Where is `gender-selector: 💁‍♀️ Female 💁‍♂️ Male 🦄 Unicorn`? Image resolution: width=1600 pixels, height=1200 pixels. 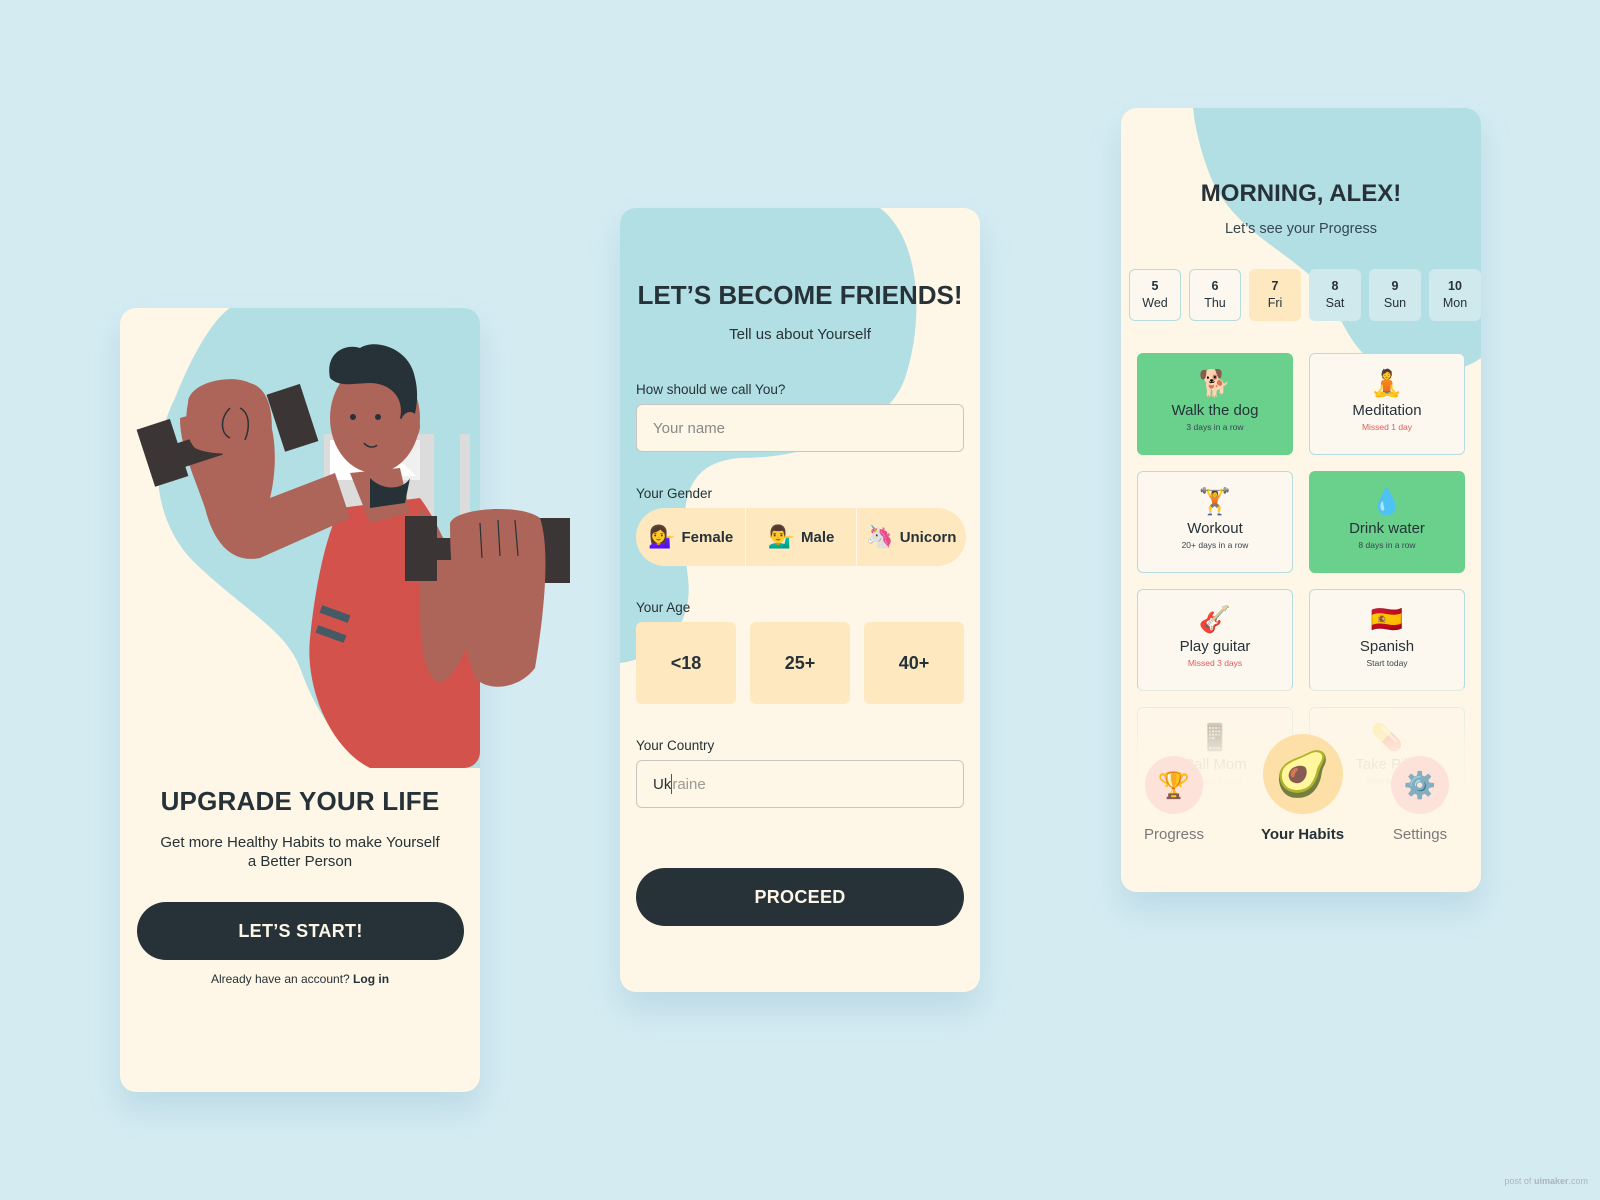
gender-selector: 💁‍♀️ Female 💁‍♂️ Male 🦄 Unicorn is located at coordinates (801, 537).